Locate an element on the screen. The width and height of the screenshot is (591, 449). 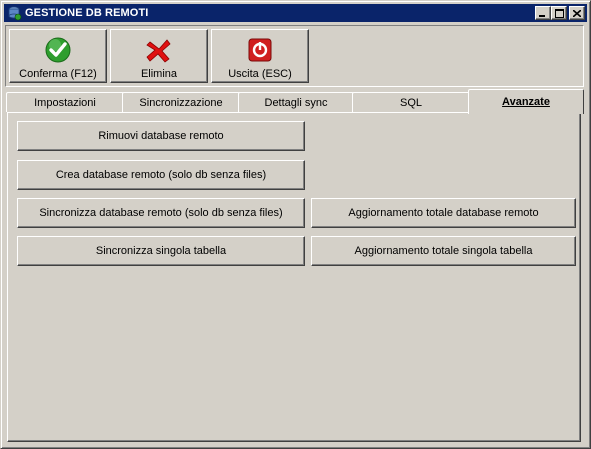
exit-icon is located at coordinates (260, 50).